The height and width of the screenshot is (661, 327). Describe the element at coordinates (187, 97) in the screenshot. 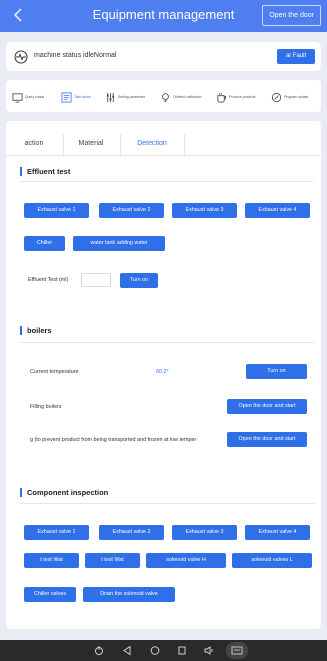

I see `toolbar-label: Outfeed calibration` at that location.